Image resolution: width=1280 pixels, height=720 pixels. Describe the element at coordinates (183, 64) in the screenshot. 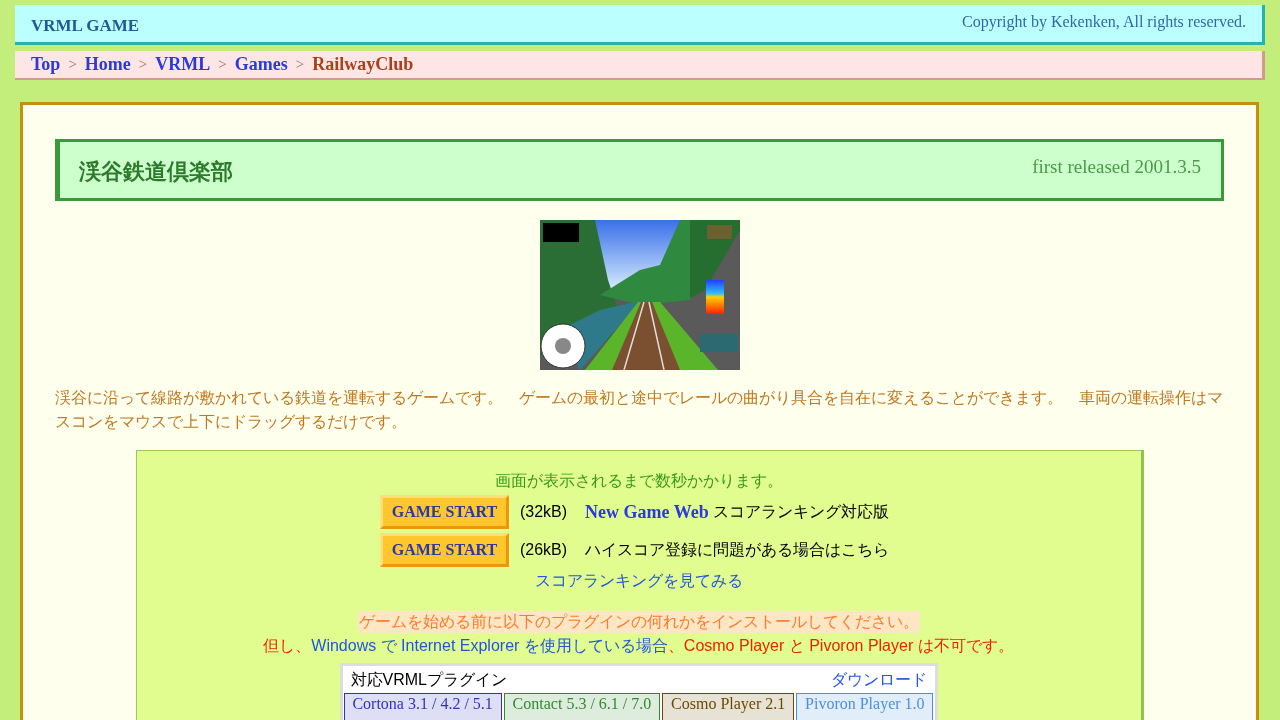

I see `breadcrumb-link: VRML` at that location.